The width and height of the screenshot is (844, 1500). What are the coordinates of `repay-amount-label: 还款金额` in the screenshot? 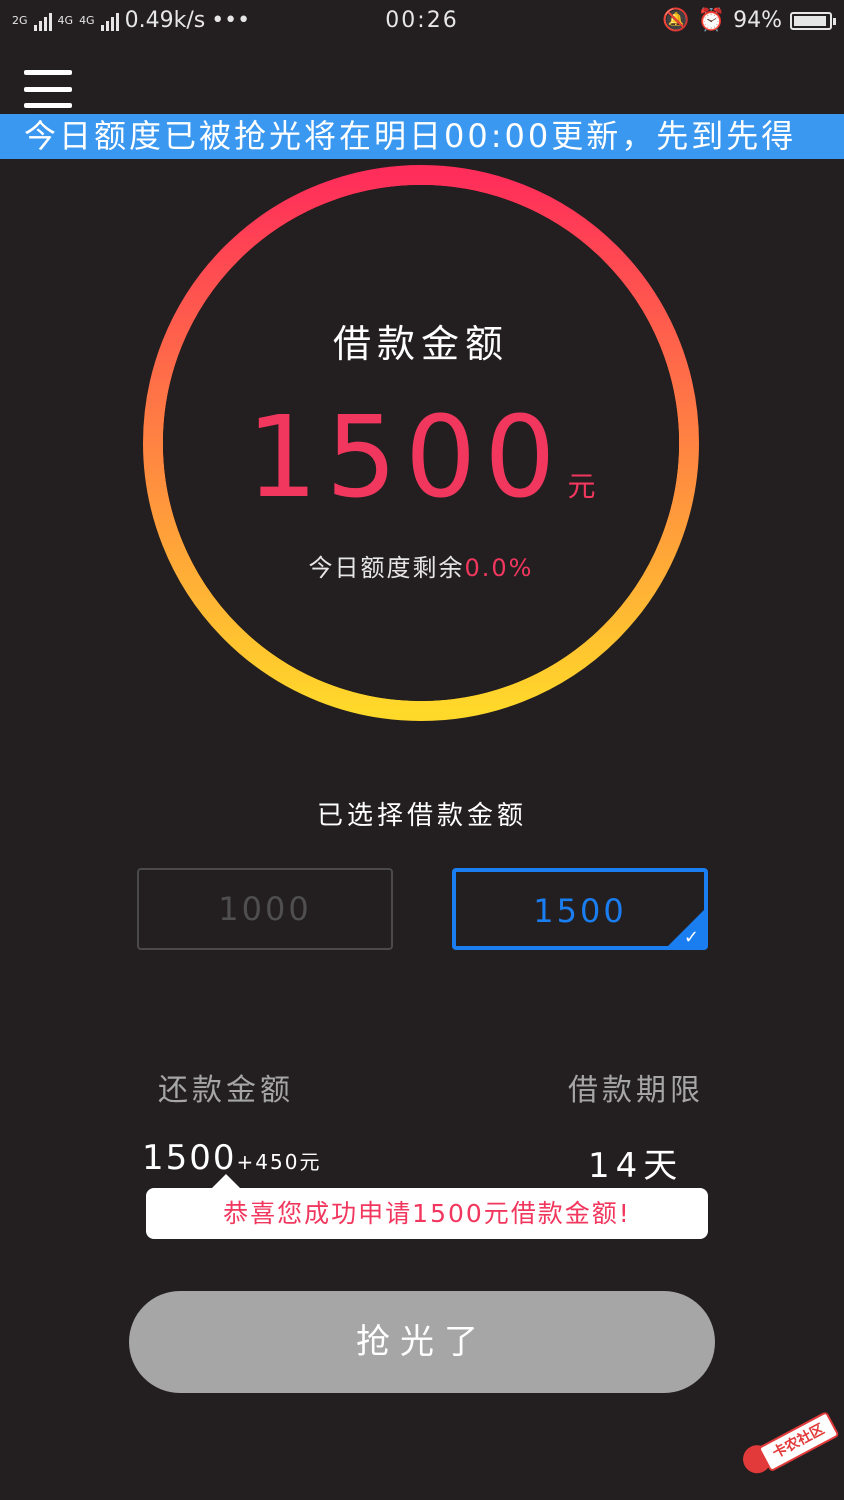 It's located at (226, 1090).